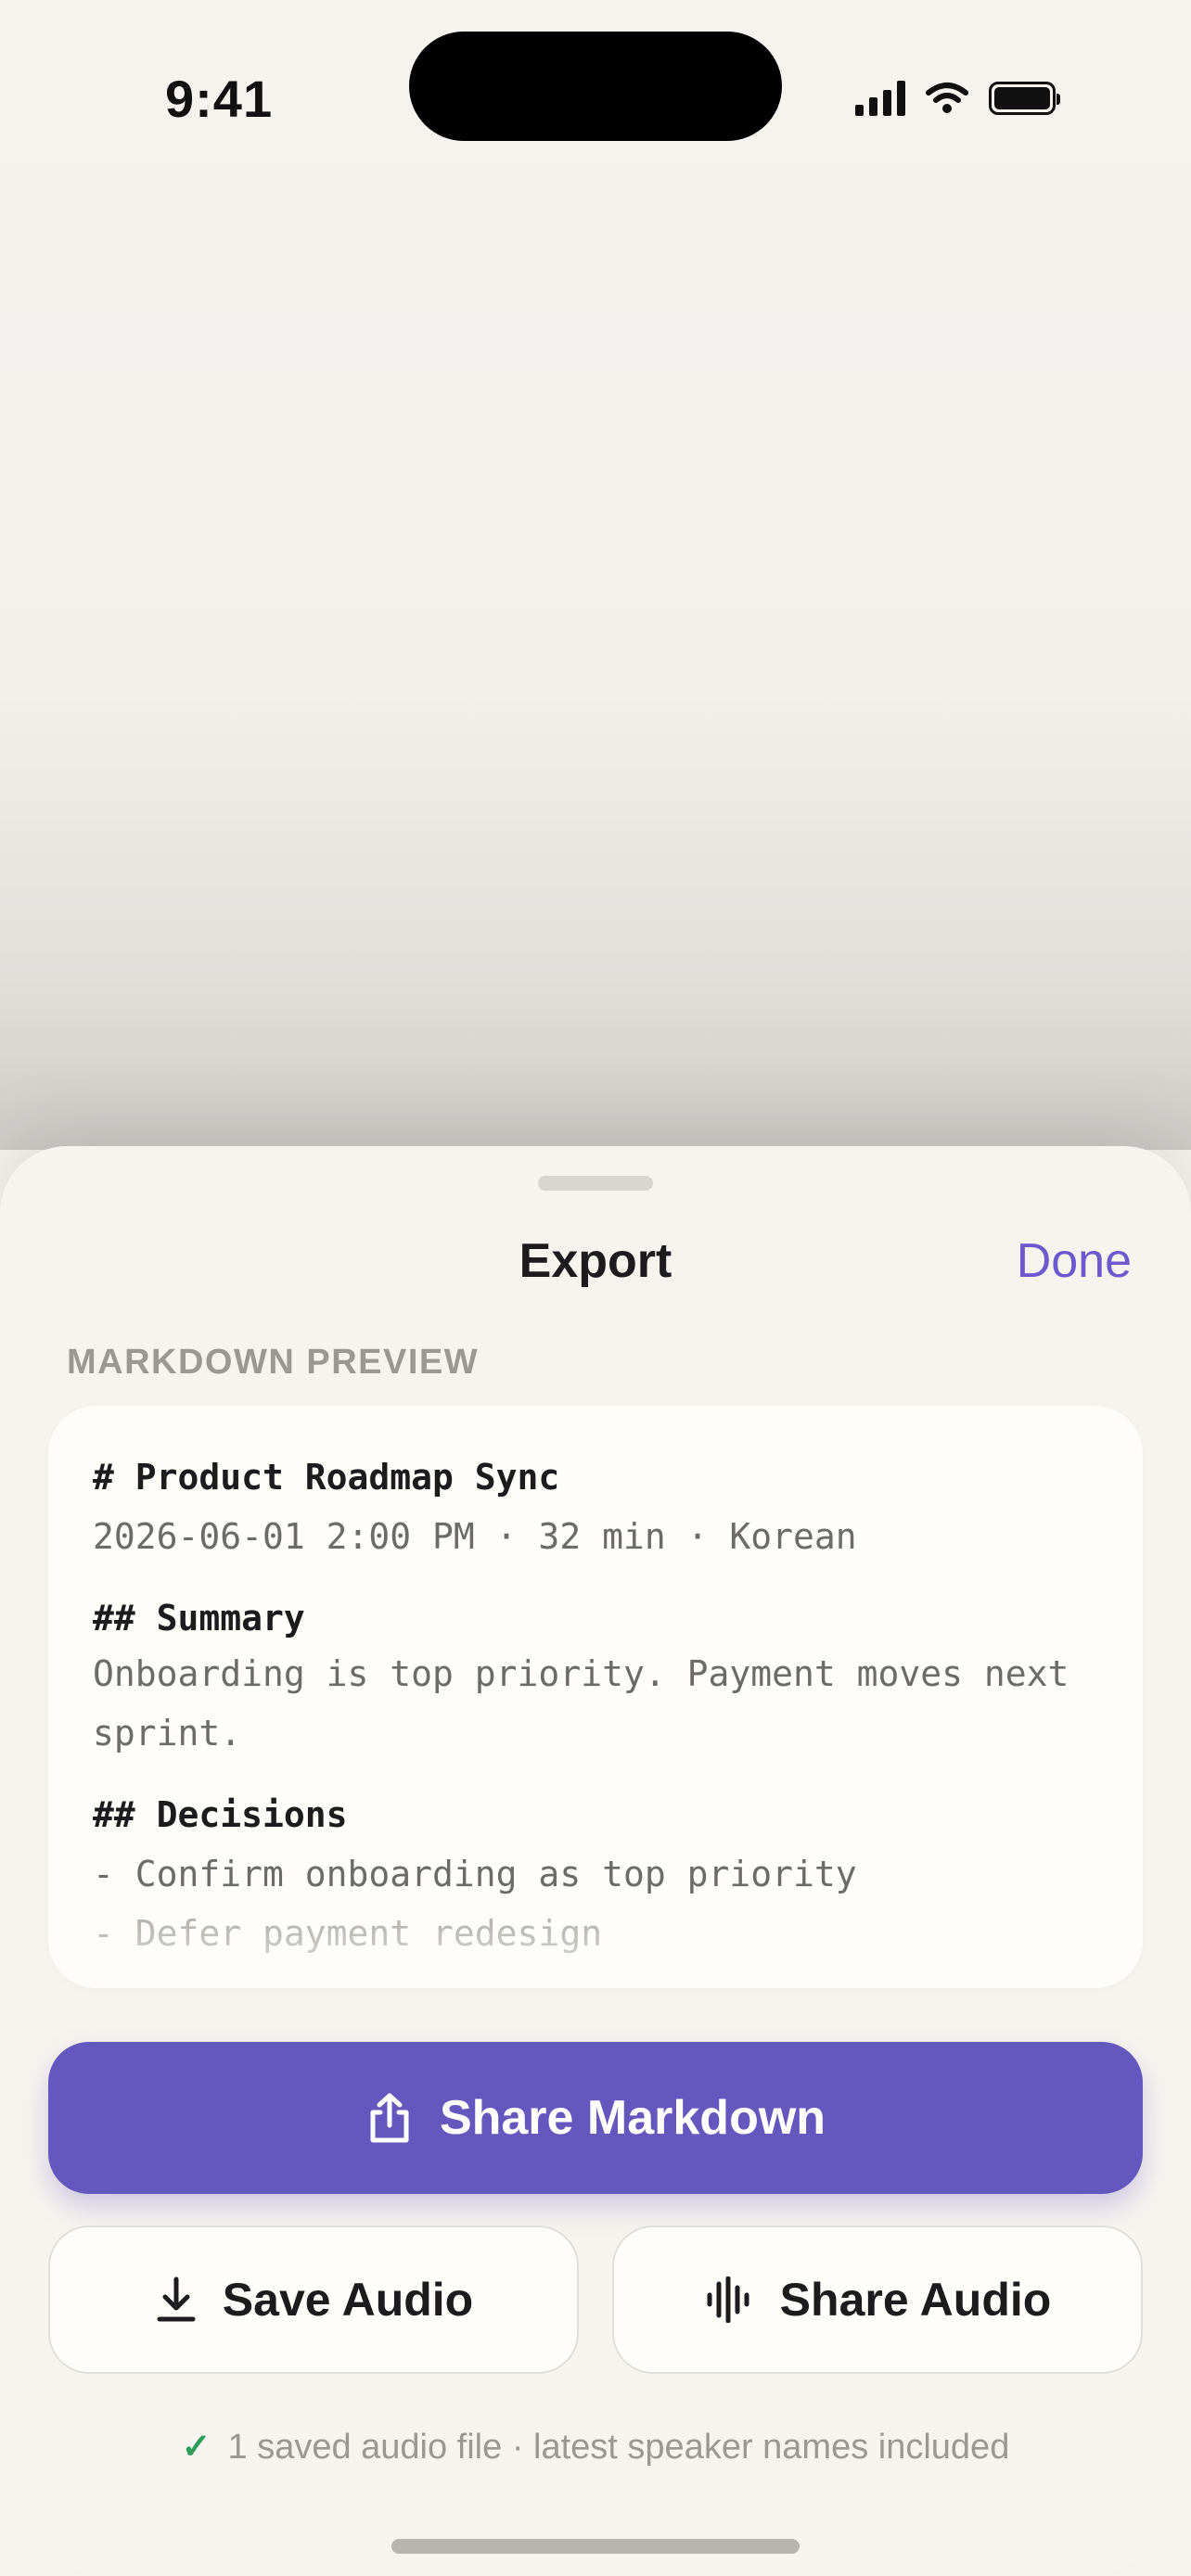 The image size is (1191, 2576). What do you see at coordinates (348, 2300) in the screenshot?
I see `save-audio-label: Save Audio` at bounding box center [348, 2300].